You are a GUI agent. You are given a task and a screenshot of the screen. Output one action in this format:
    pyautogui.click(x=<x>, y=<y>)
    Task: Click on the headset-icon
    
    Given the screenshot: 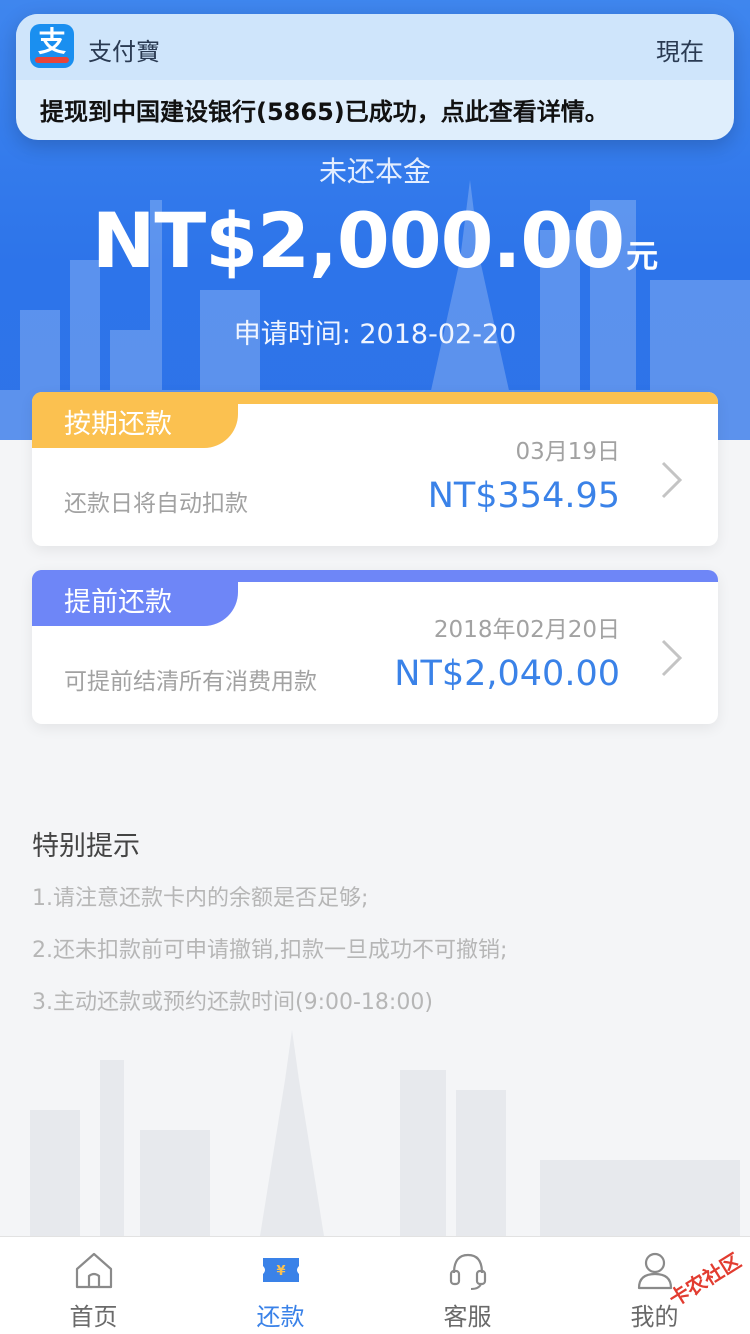 What is the action you would take?
    pyautogui.click(x=468, y=1271)
    